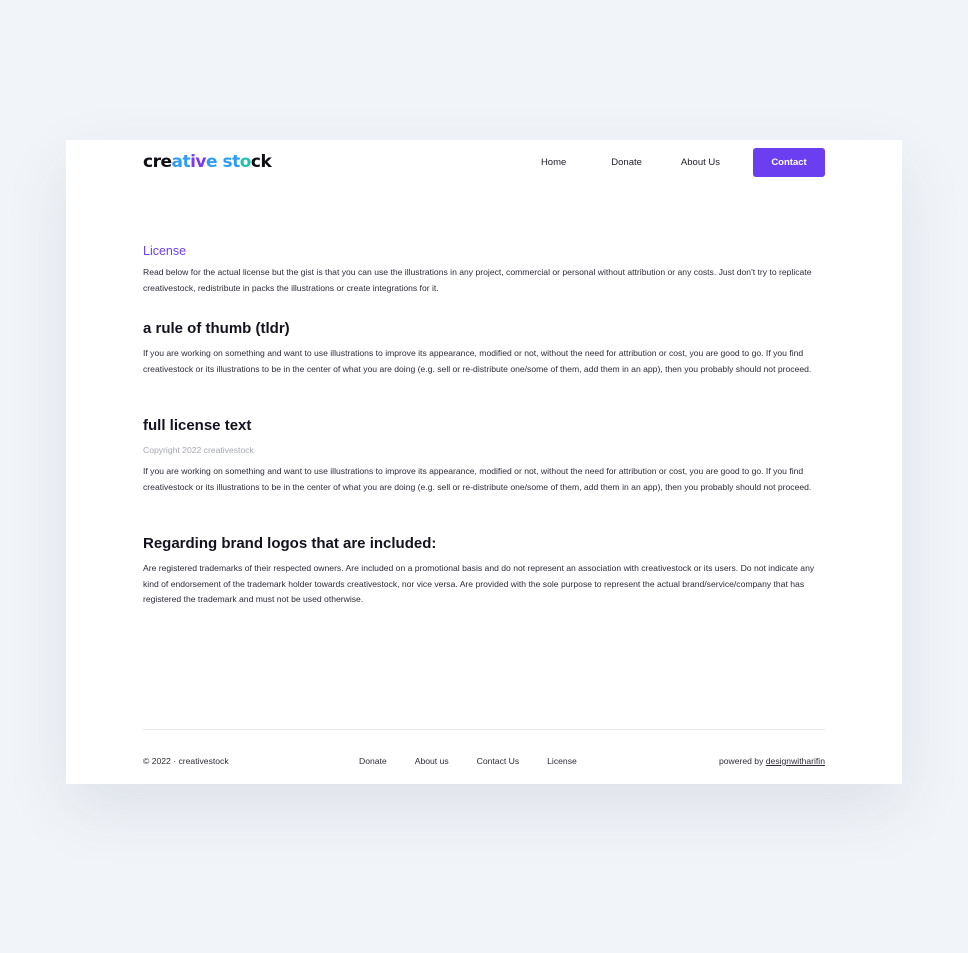  I want to click on tldr-heading: a rule of thumb (tldr), so click(216, 328).